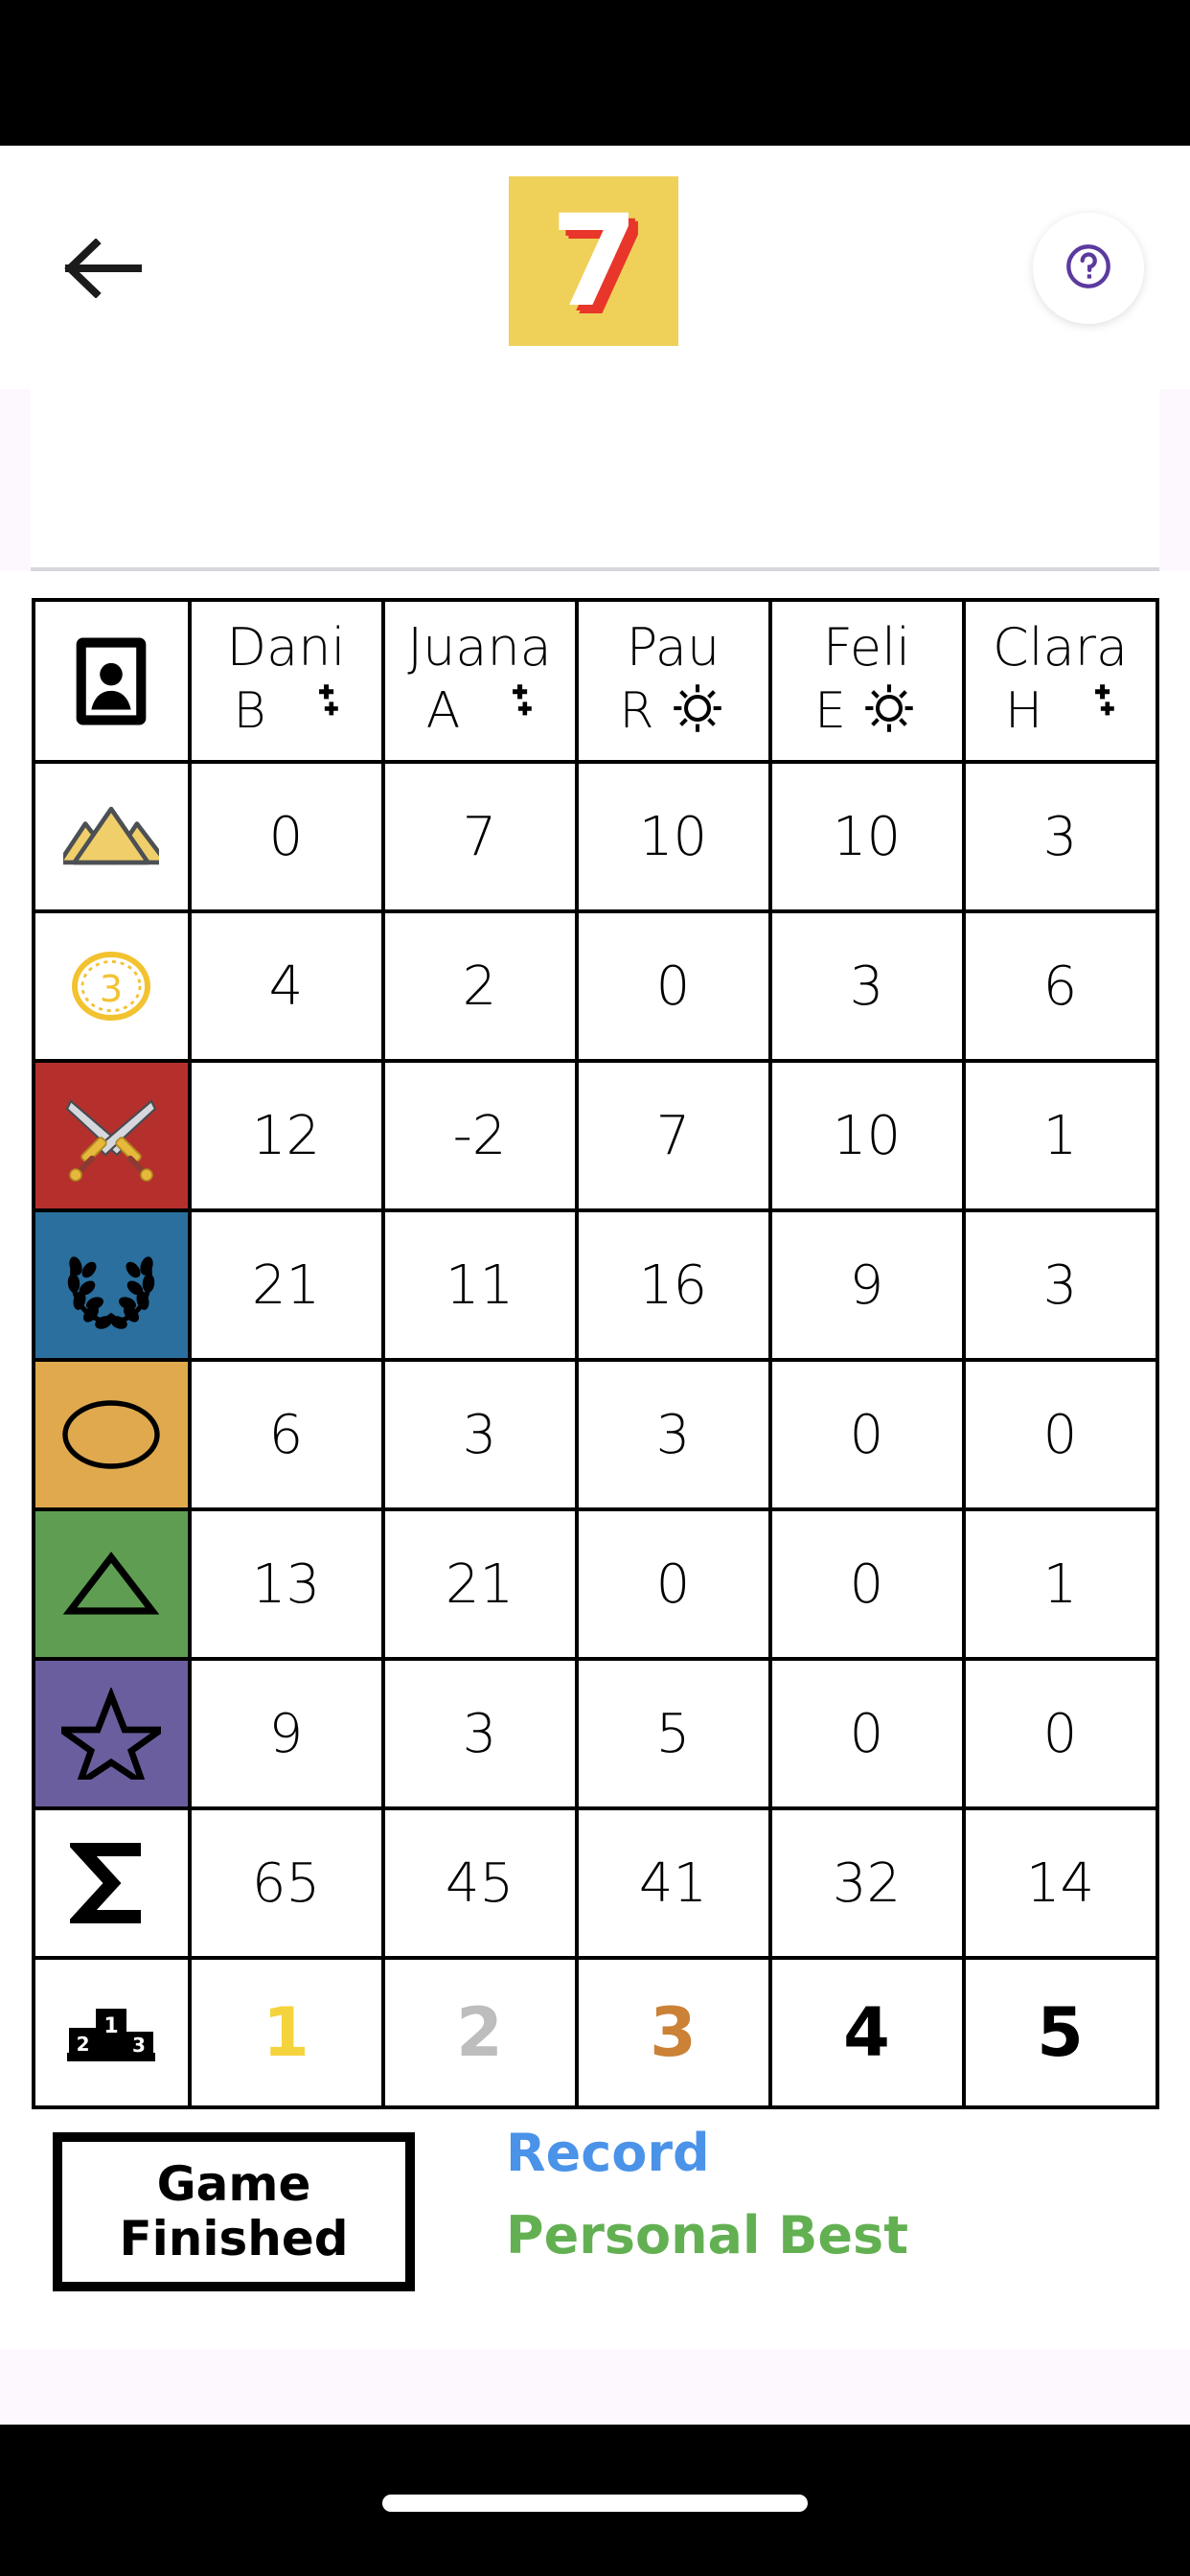  I want to click on score-cell: 5, so click(673, 1733).